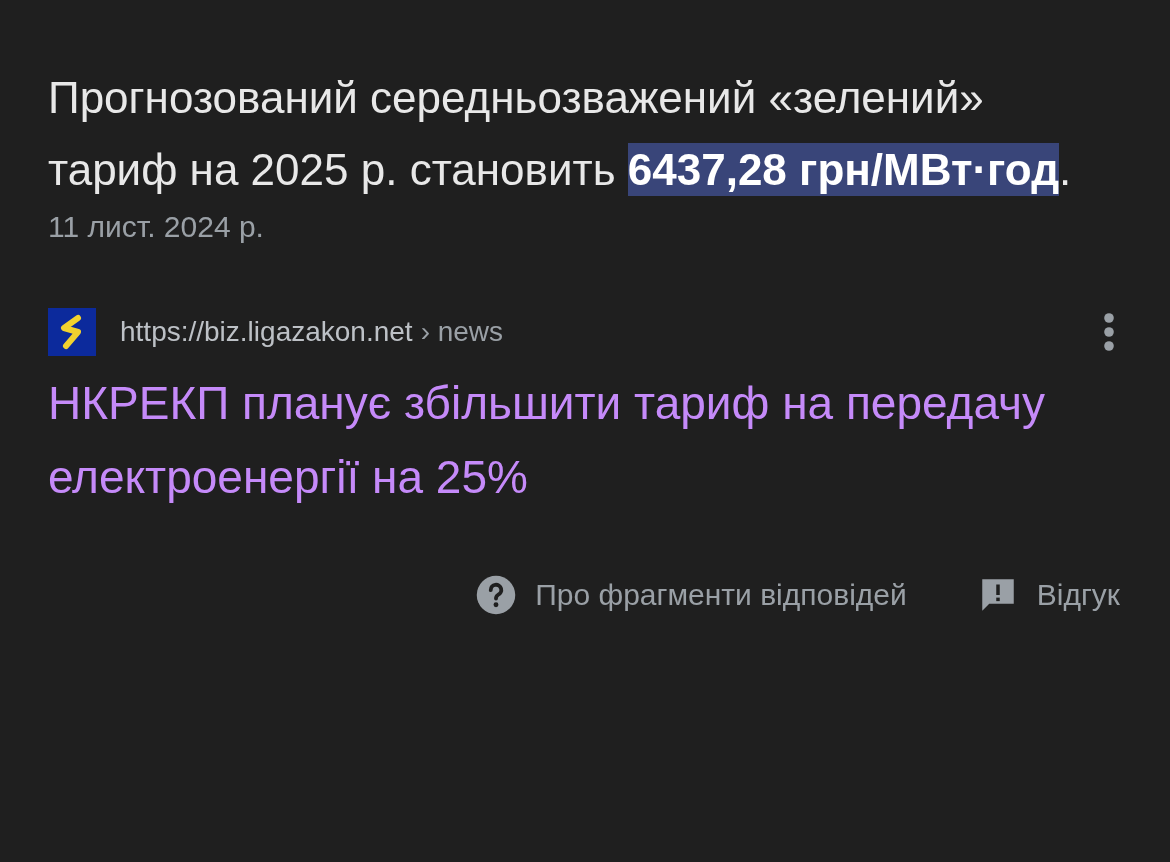 The image size is (1170, 862). What do you see at coordinates (1048, 595) in the screenshot?
I see `feedback-button: Відгук` at bounding box center [1048, 595].